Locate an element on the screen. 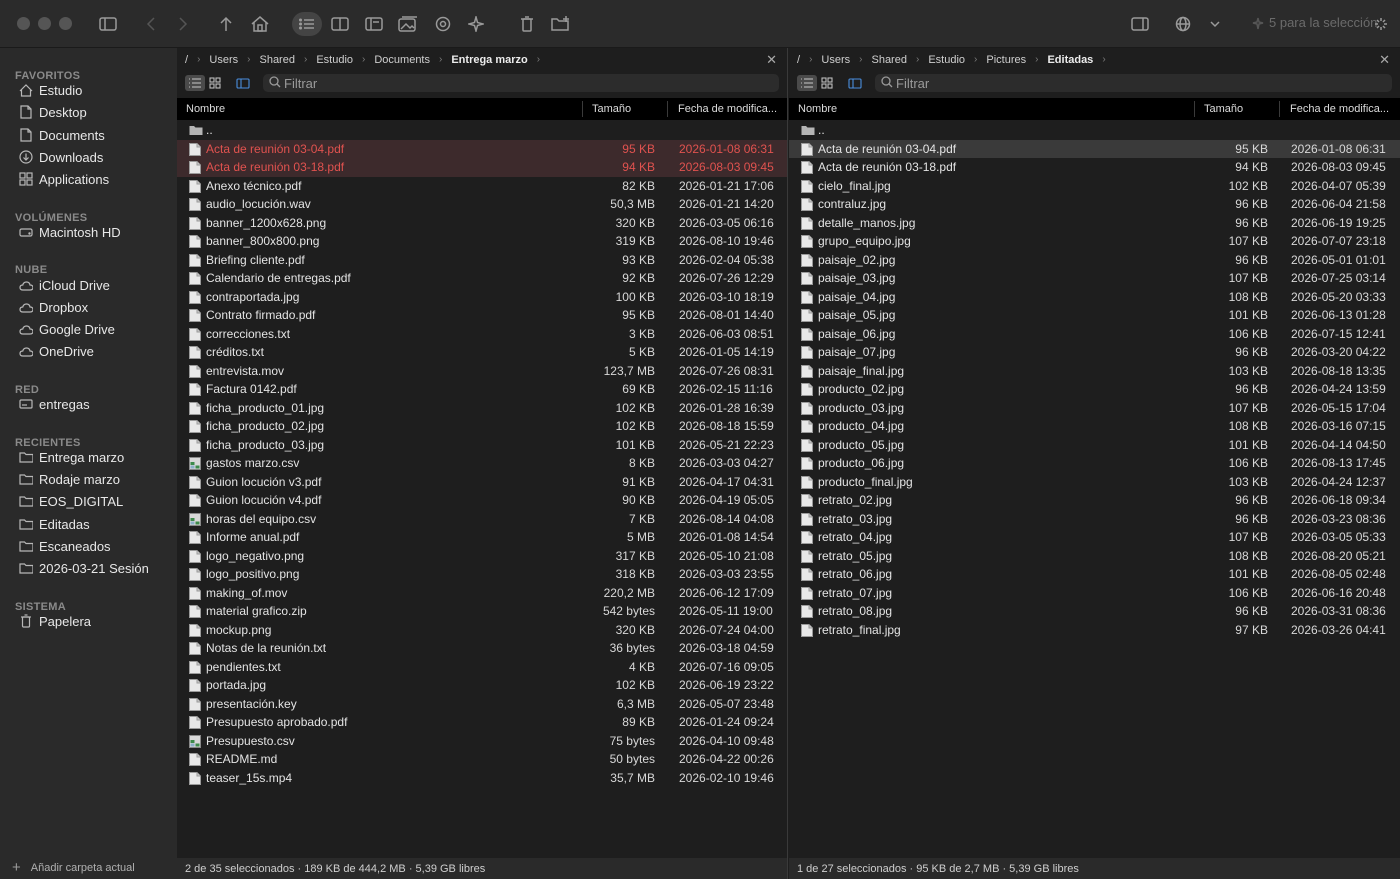  sparkle-icon is located at coordinates (476, 24).